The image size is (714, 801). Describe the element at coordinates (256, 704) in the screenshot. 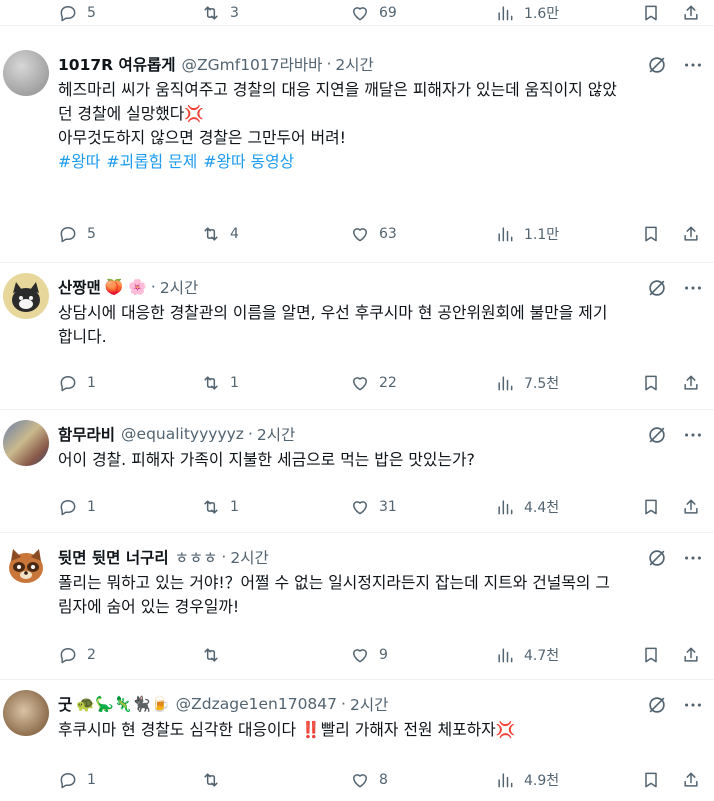

I see `handle: @Zdzage1en170847` at that location.